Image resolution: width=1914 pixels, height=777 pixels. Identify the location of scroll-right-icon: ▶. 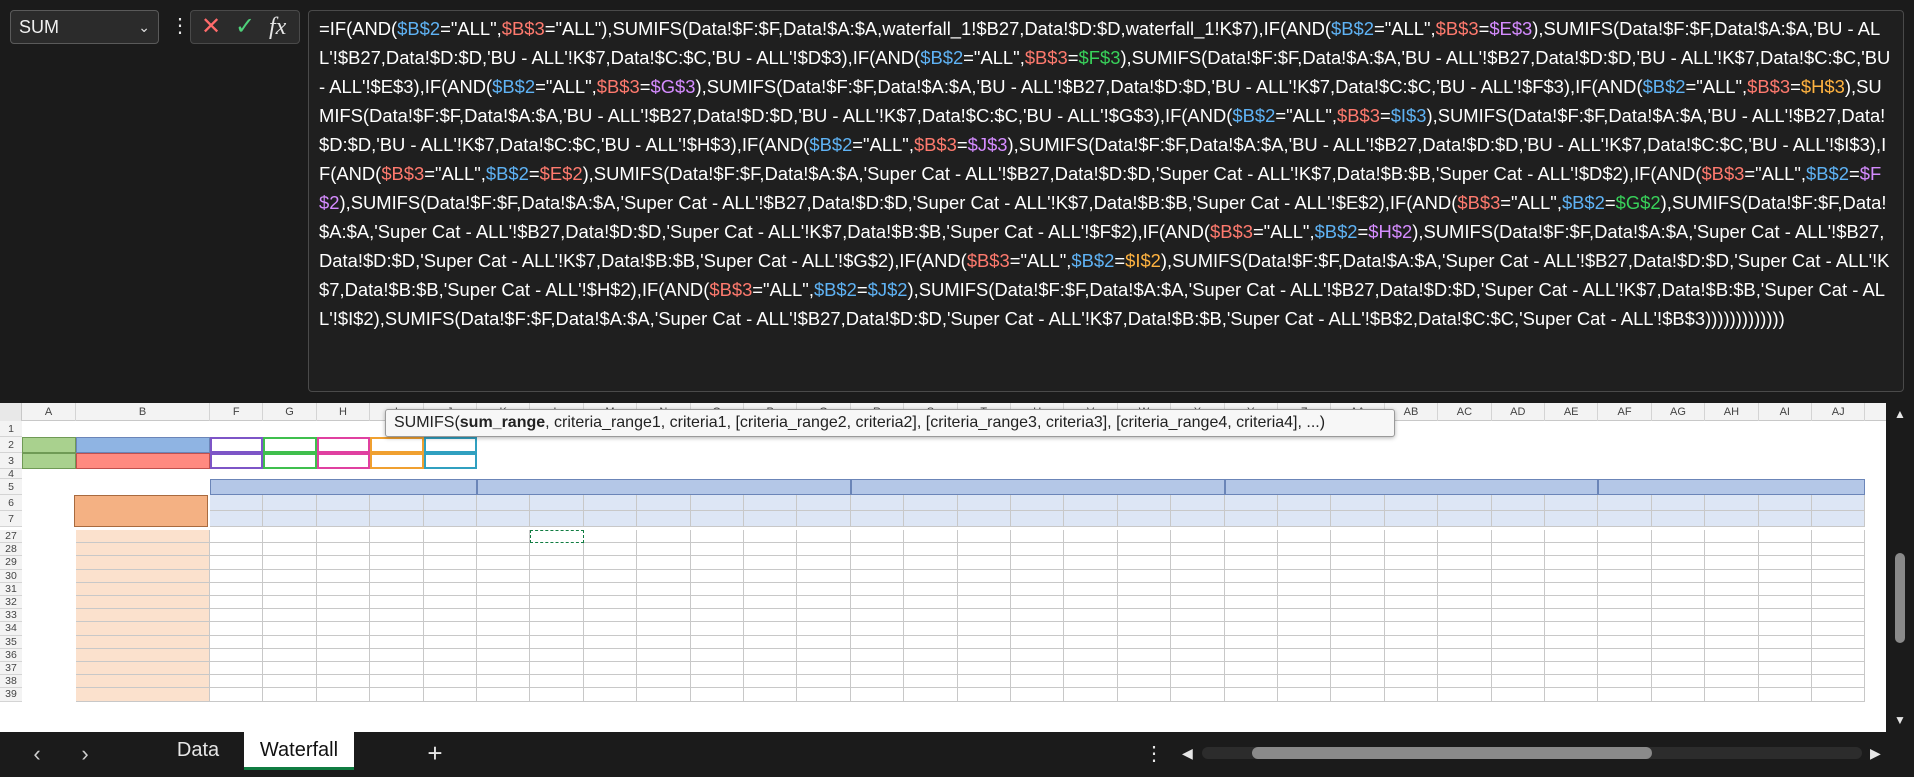
(1875, 753).